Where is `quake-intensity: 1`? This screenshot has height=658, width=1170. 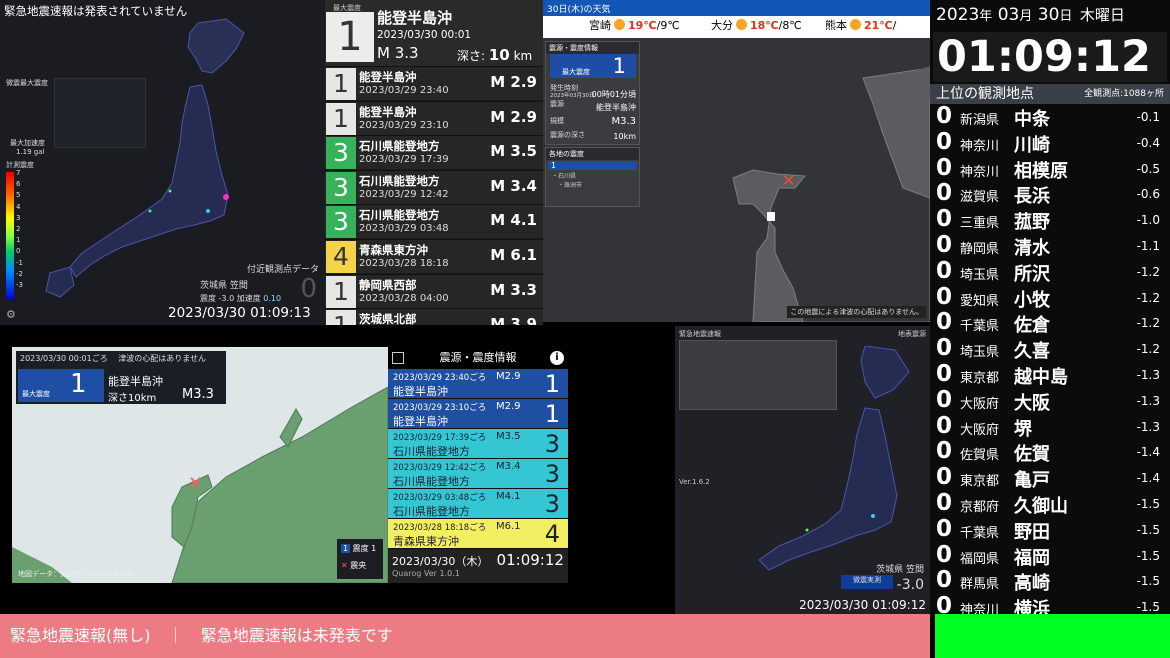 quake-intensity: 1 is located at coordinates (341, 84).